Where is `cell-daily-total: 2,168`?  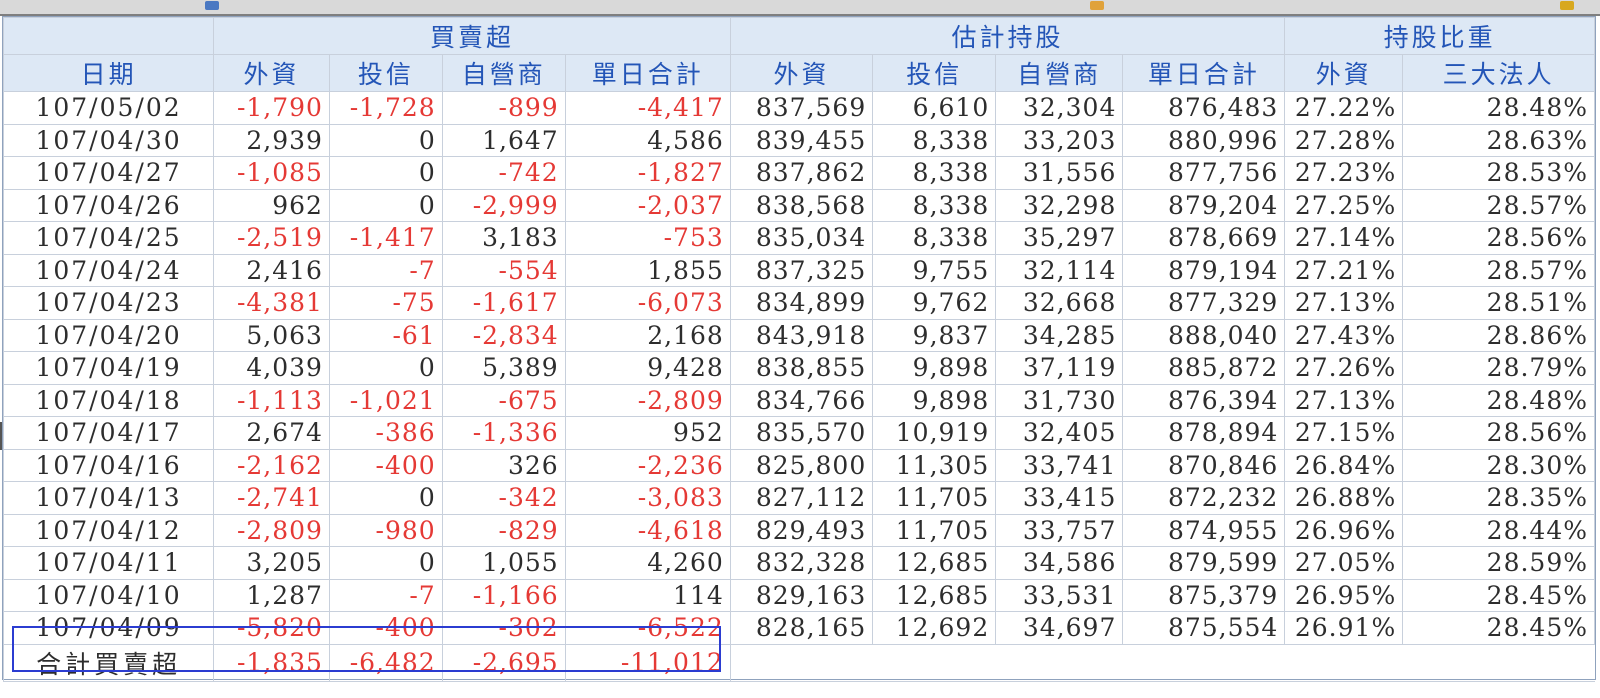 cell-daily-total: 2,168 is located at coordinates (647, 335).